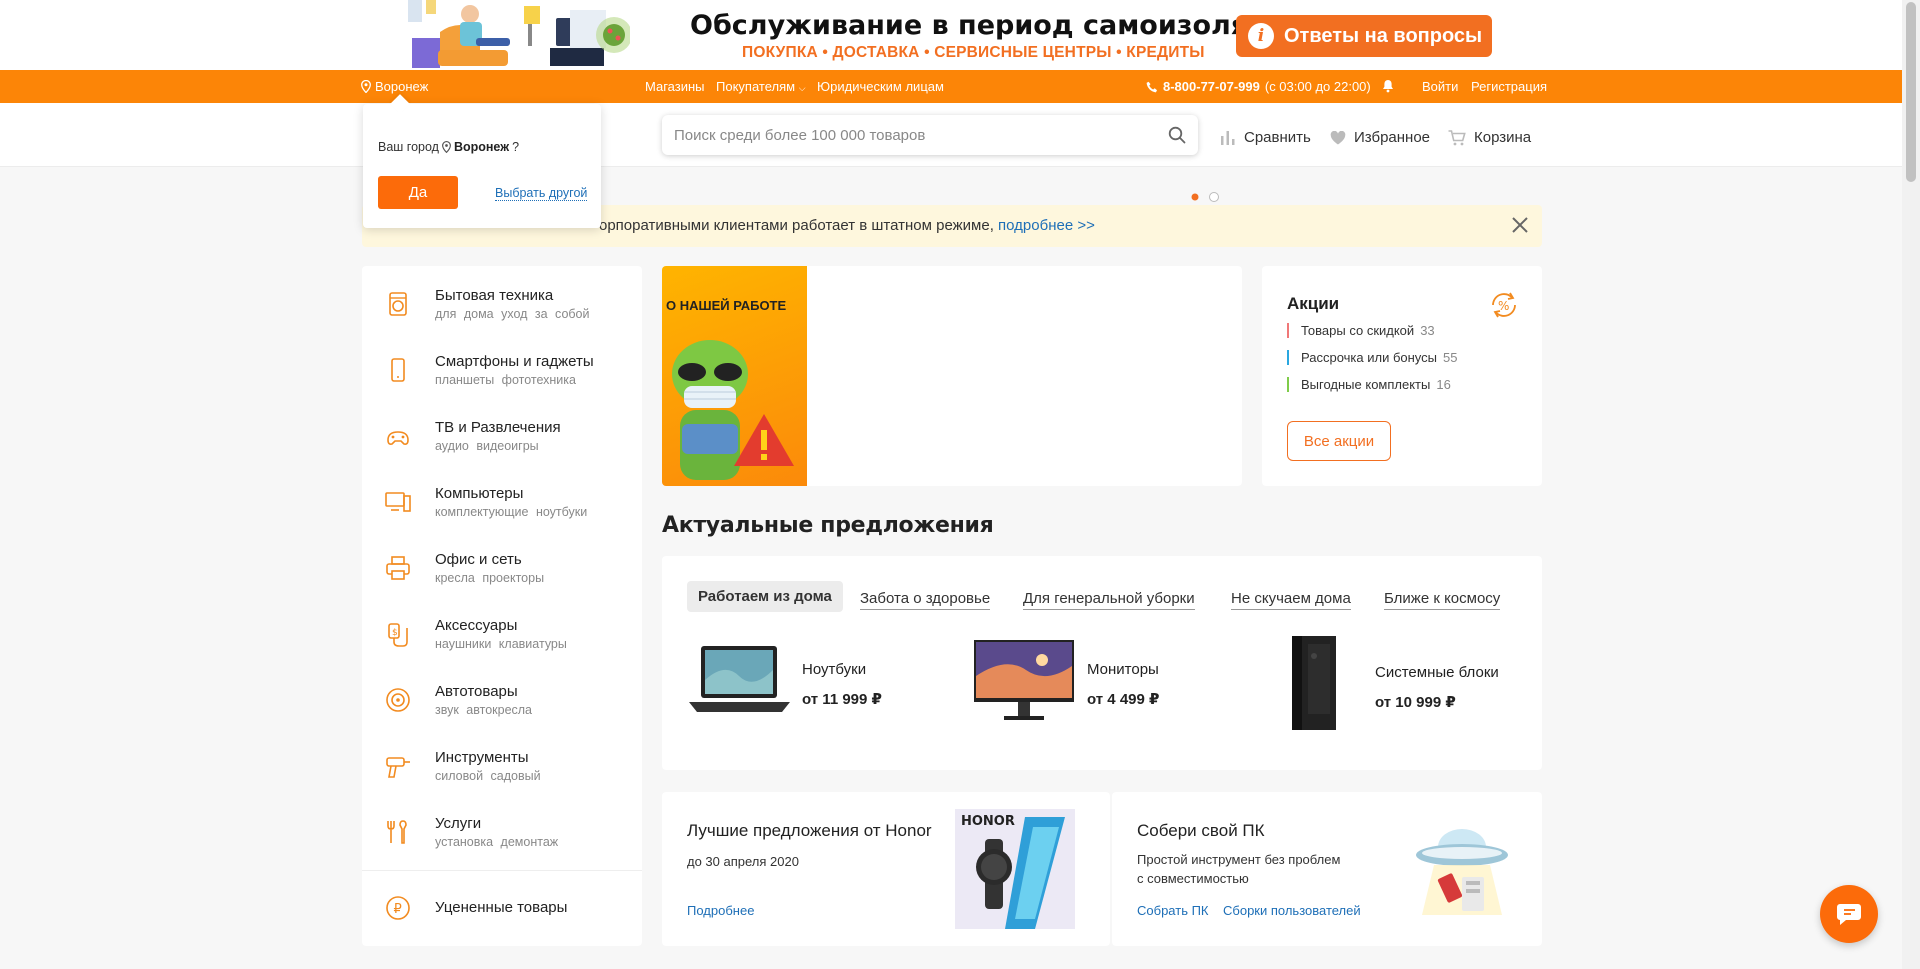  What do you see at coordinates (541, 193) in the screenshot?
I see `choose-other-city-link: Выбрать другой` at bounding box center [541, 193].